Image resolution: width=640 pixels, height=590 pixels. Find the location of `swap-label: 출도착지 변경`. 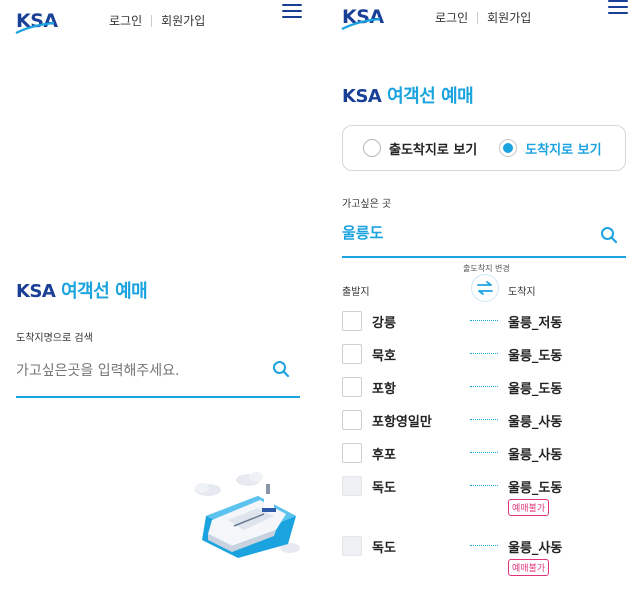

swap-label: 출도착지 변경 is located at coordinates (486, 268).